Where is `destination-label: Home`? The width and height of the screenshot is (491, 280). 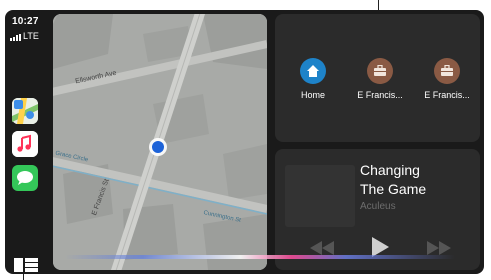
destination-label: Home is located at coordinates (312, 95).